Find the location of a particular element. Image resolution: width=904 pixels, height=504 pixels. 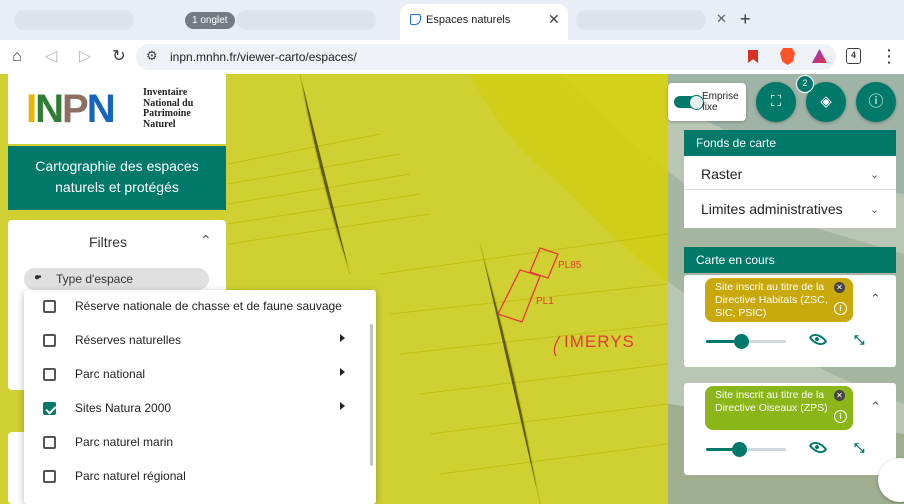

dropdown-scrollbar is located at coordinates (371, 395).